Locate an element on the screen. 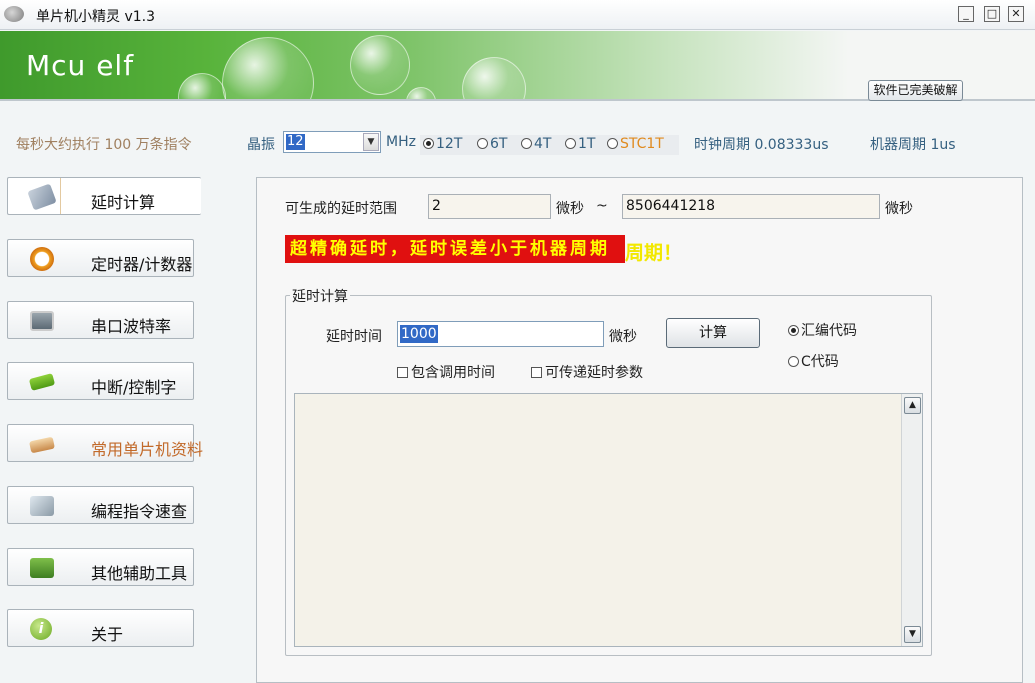  toolbox-icon is located at coordinates (42, 568).